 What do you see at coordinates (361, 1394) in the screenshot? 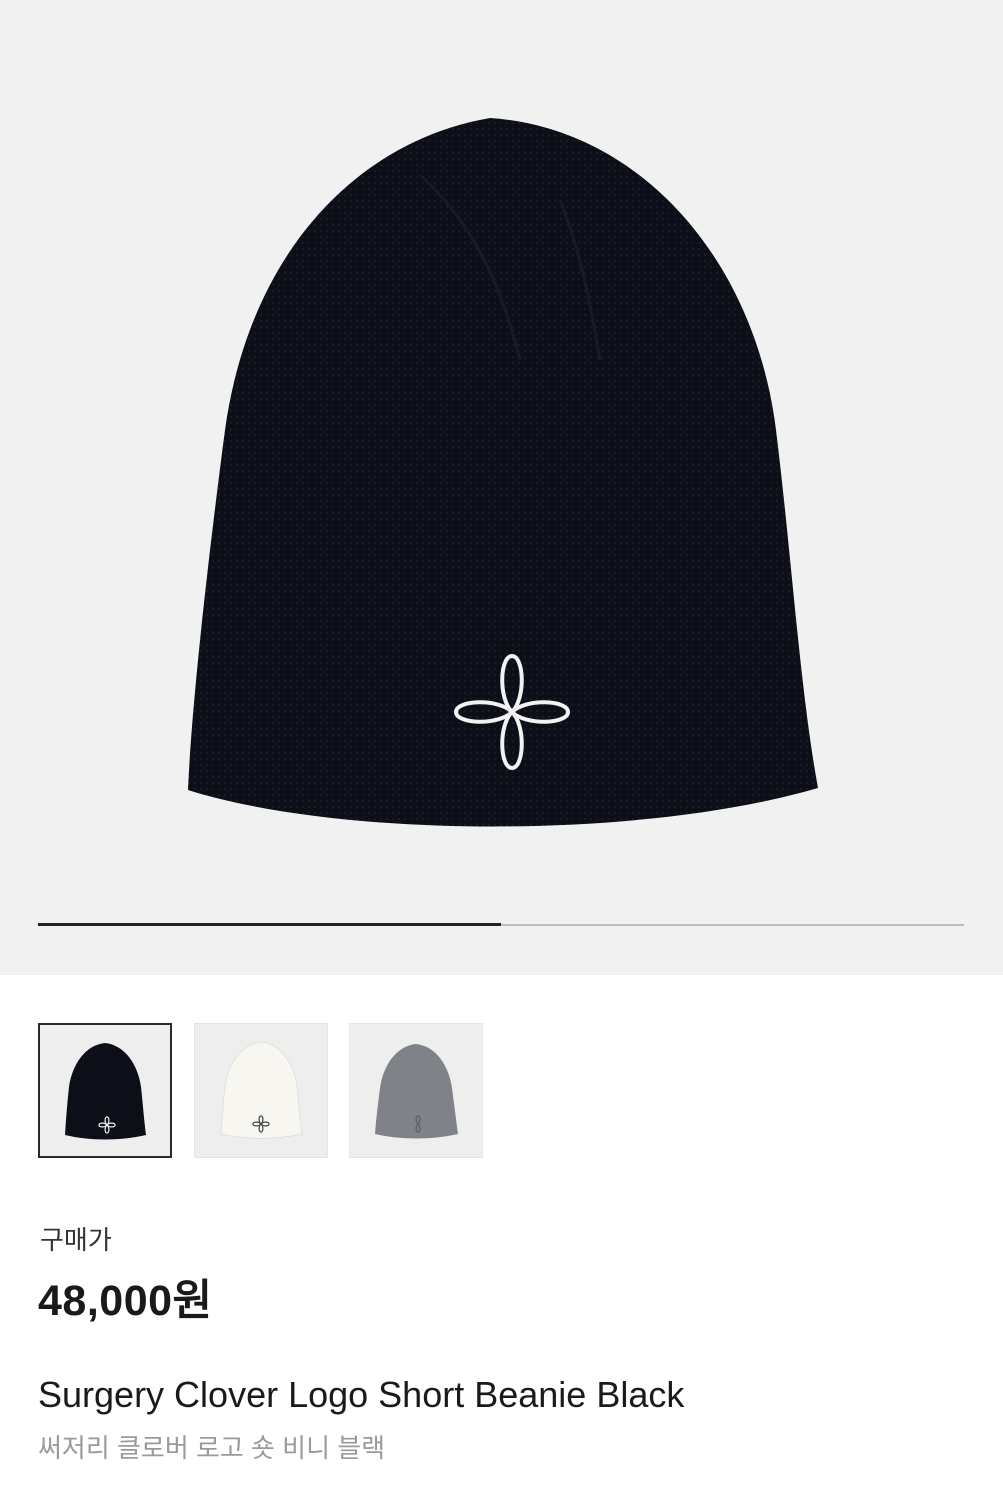
I see `product-name-english: Surgery Clover Logo Short Beanie Black` at bounding box center [361, 1394].